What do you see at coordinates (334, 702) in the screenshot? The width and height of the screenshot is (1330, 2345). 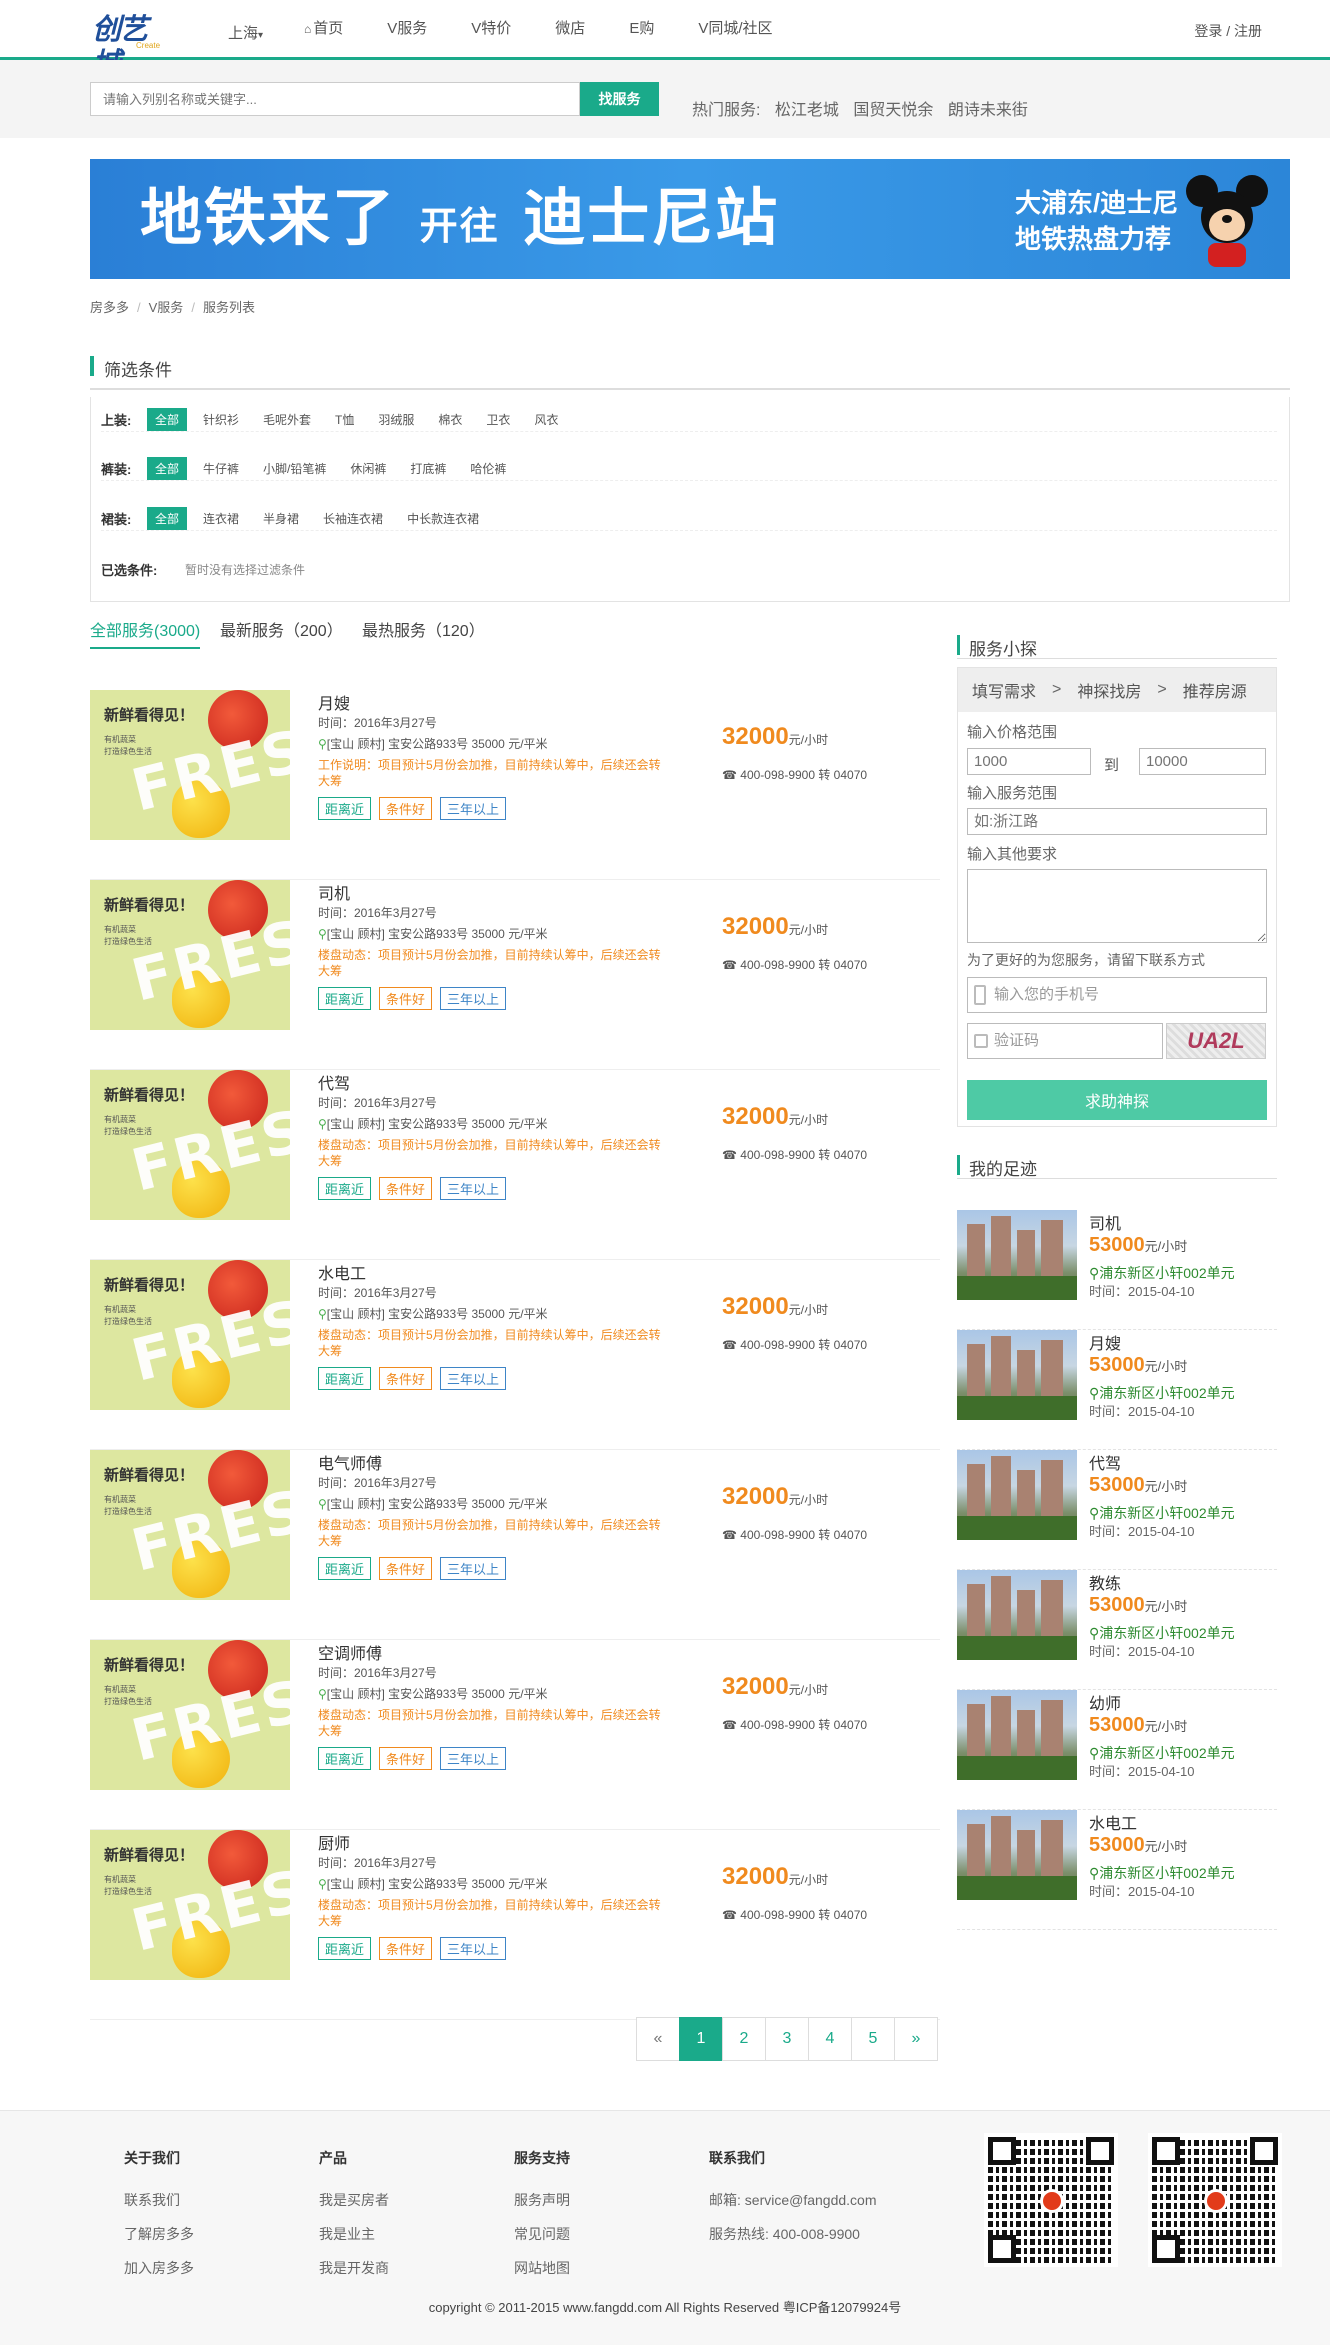 I see `service-title: 月嫂` at bounding box center [334, 702].